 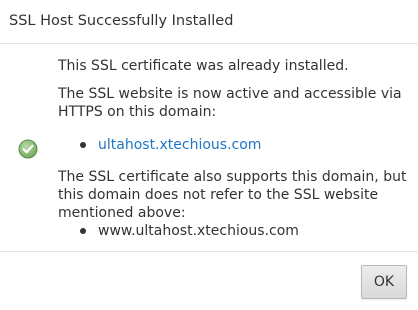 I want to click on dialog-title: SSL Host Successfully Installed, so click(x=121, y=21).